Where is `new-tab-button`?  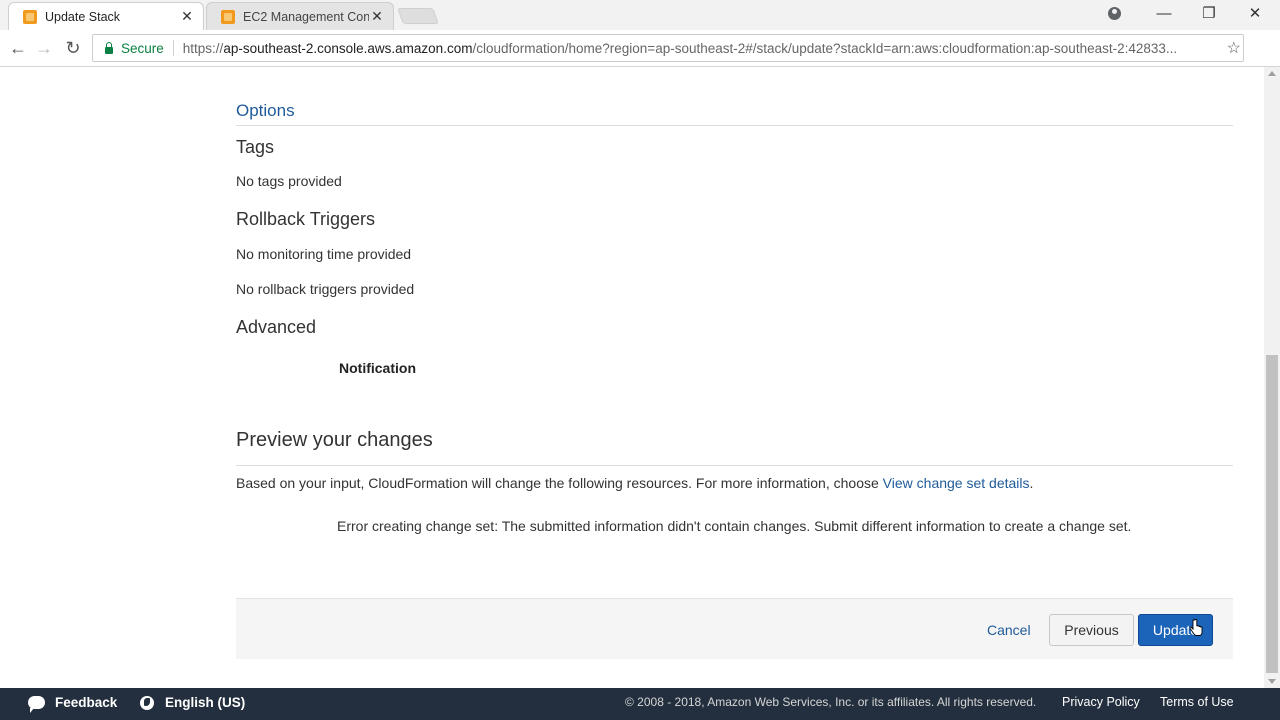 new-tab-button is located at coordinates (418, 16).